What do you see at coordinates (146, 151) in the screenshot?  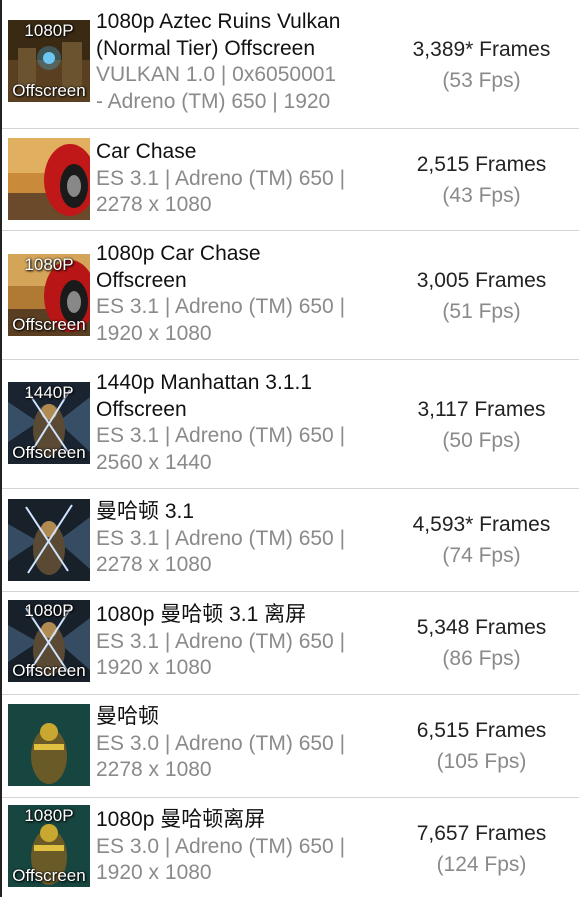 I see `test-title-line: Car Chase` at bounding box center [146, 151].